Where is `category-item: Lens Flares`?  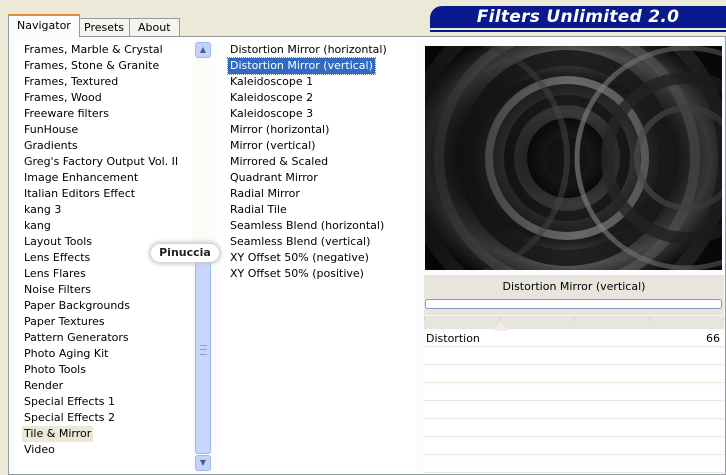 category-item: Lens Flares is located at coordinates (55, 274).